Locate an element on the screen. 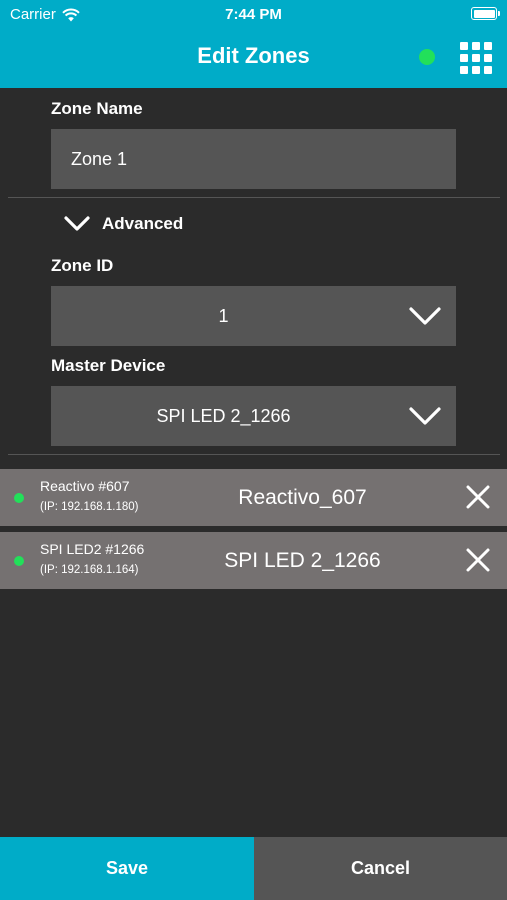 The height and width of the screenshot is (900, 507). advanced-toggle: Advanced is located at coordinates (123, 224).